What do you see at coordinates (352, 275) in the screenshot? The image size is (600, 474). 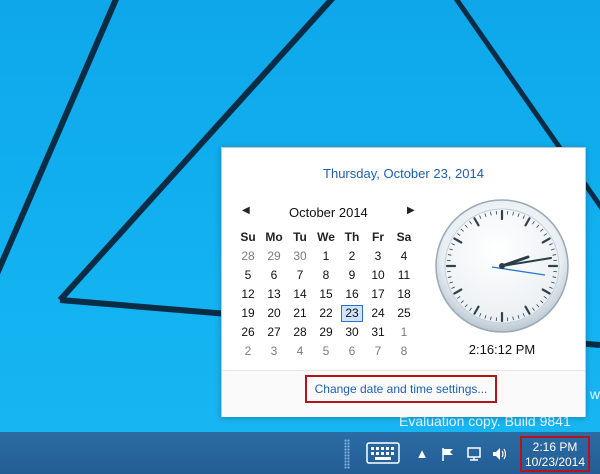 I see `calendar-day: 9` at bounding box center [352, 275].